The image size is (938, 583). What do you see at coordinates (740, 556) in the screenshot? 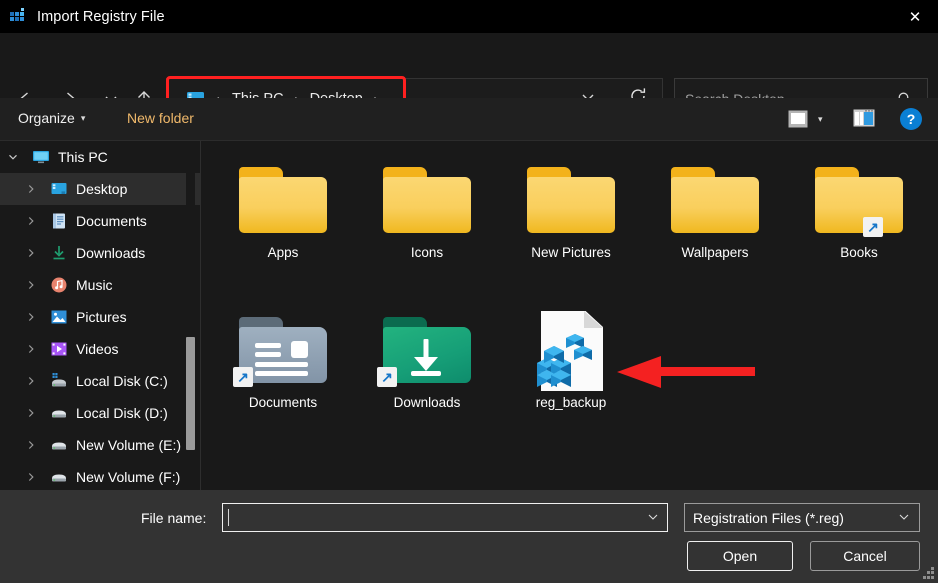
I see `open-button: Open` at bounding box center [740, 556].